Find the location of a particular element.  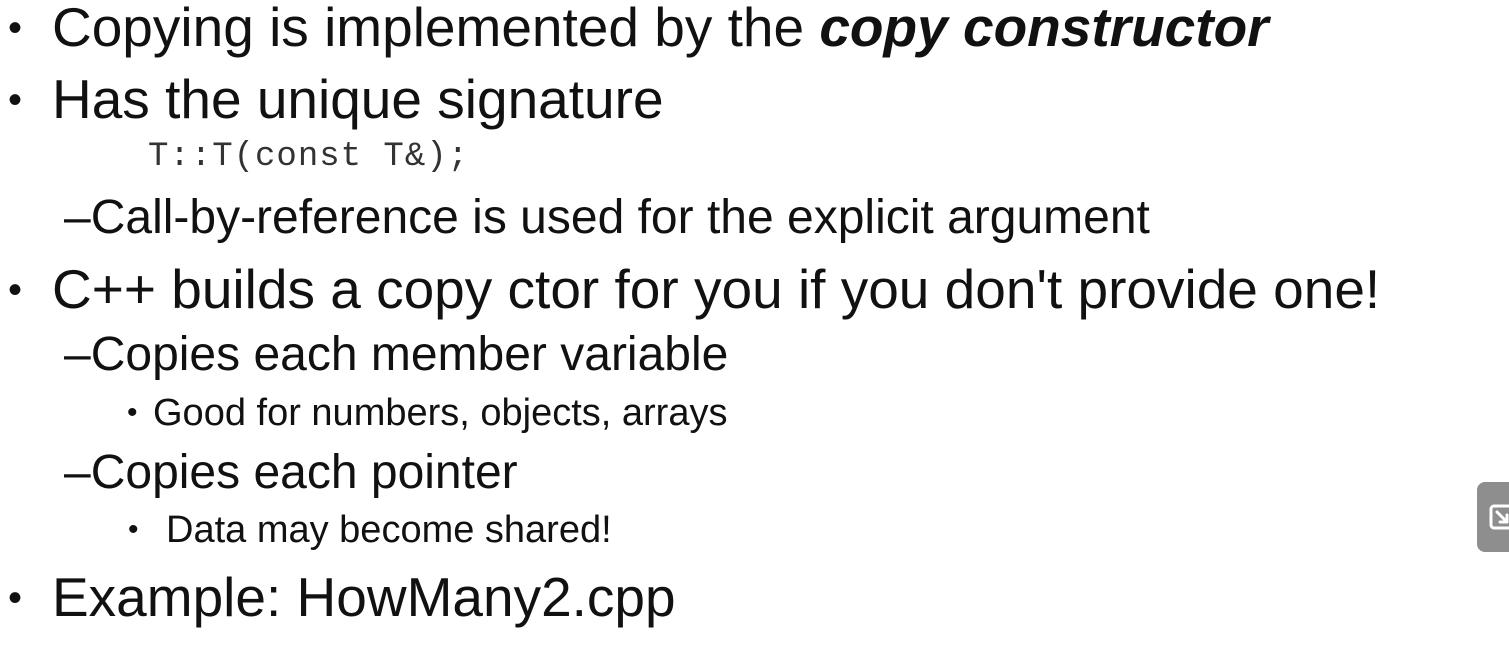

sub-item-text: Copies each member variable is located at coordinates (409, 354).